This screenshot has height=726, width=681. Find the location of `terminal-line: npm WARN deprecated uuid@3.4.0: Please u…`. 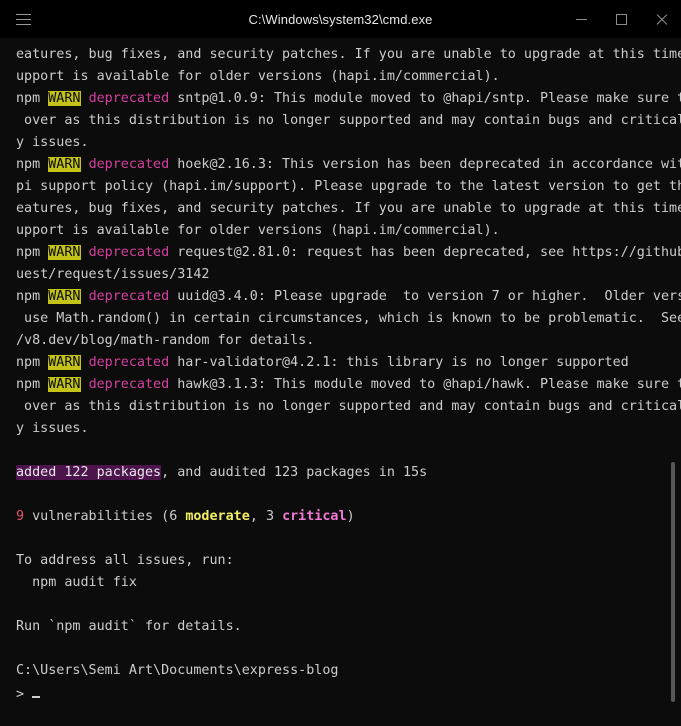

terminal-line: npm WARN deprecated uuid@3.4.0: Please u… is located at coordinates (348, 297).